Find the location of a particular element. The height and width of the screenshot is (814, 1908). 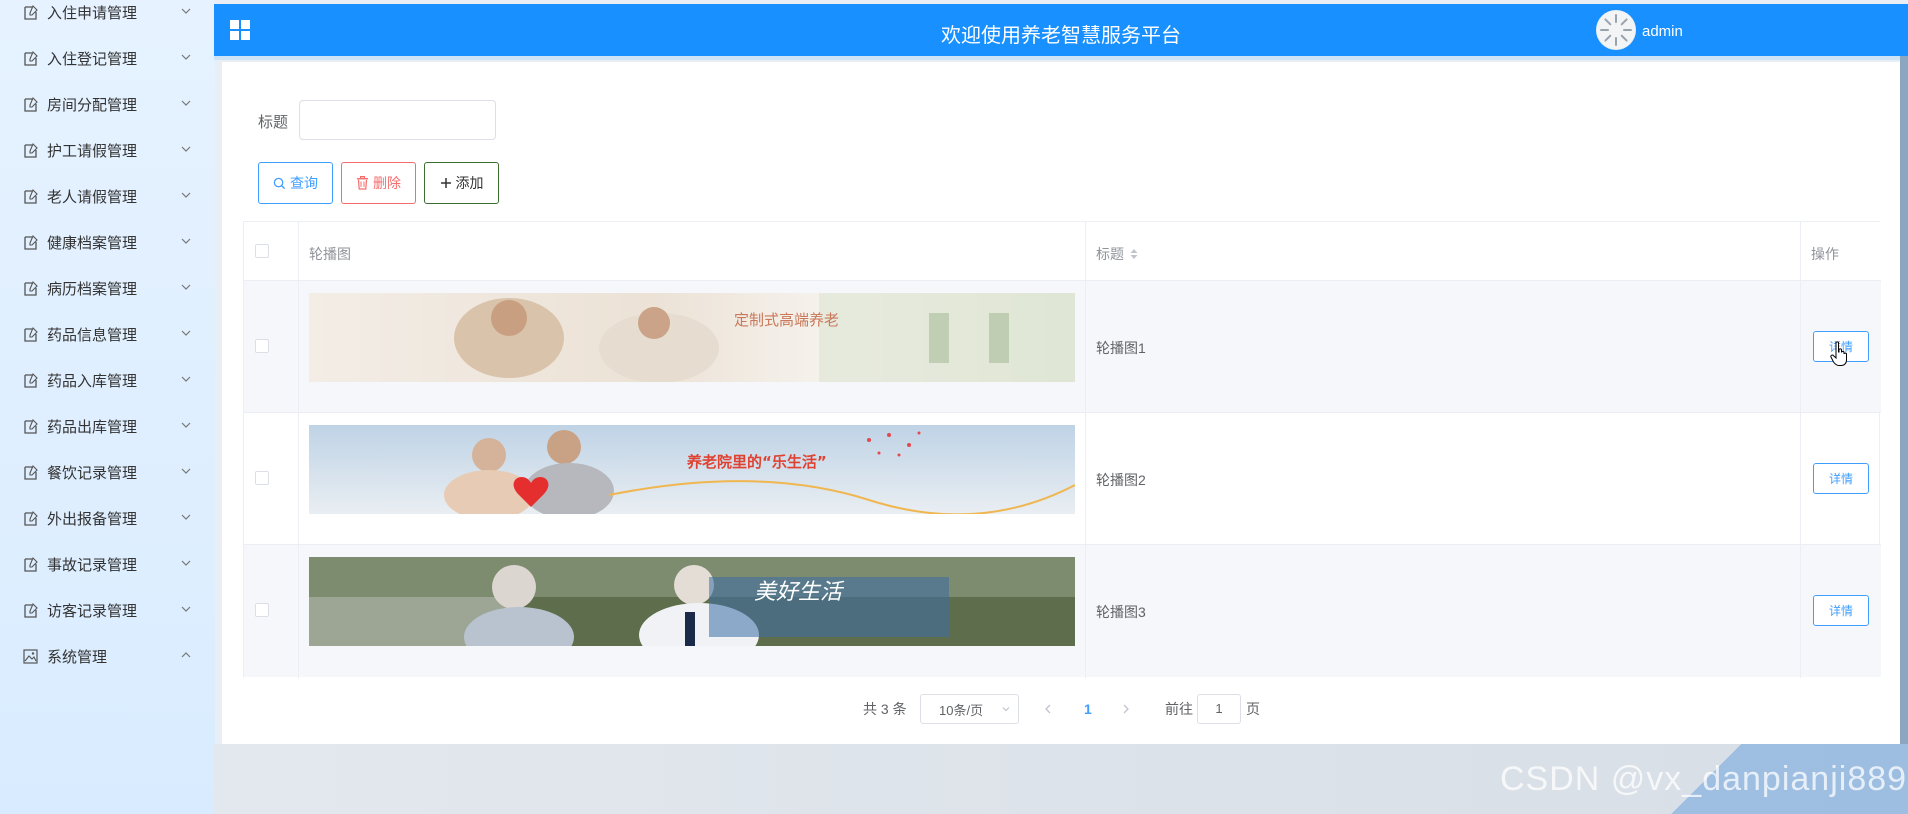

sidebar-item-label: 护工请假管理 is located at coordinates (92, 151).